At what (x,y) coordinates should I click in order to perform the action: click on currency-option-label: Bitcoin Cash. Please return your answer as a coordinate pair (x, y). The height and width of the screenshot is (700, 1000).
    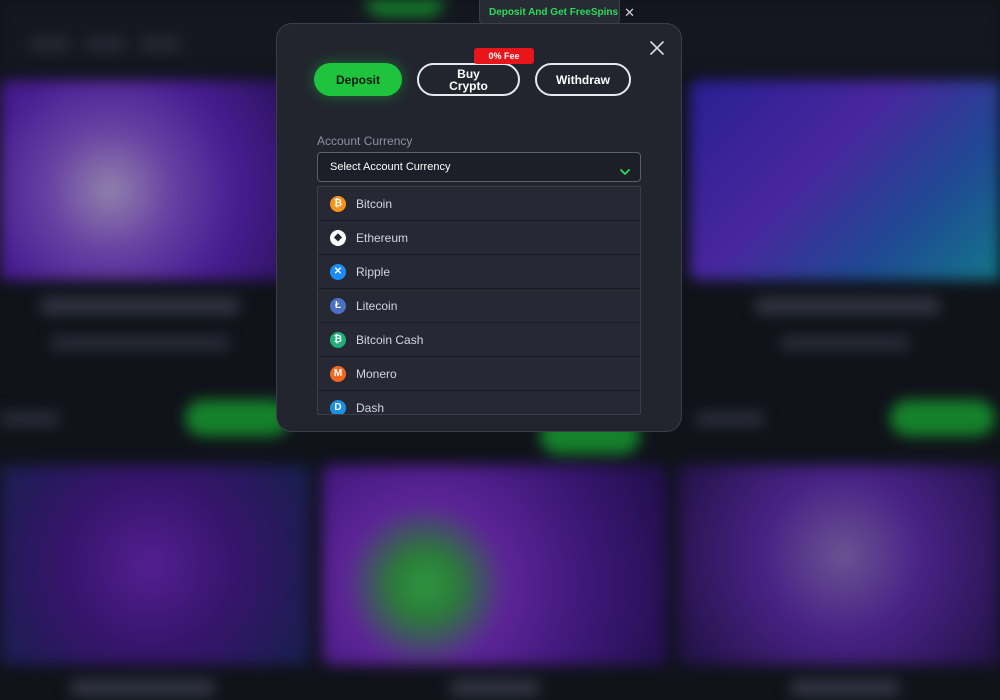
    Looking at the image, I should click on (390, 339).